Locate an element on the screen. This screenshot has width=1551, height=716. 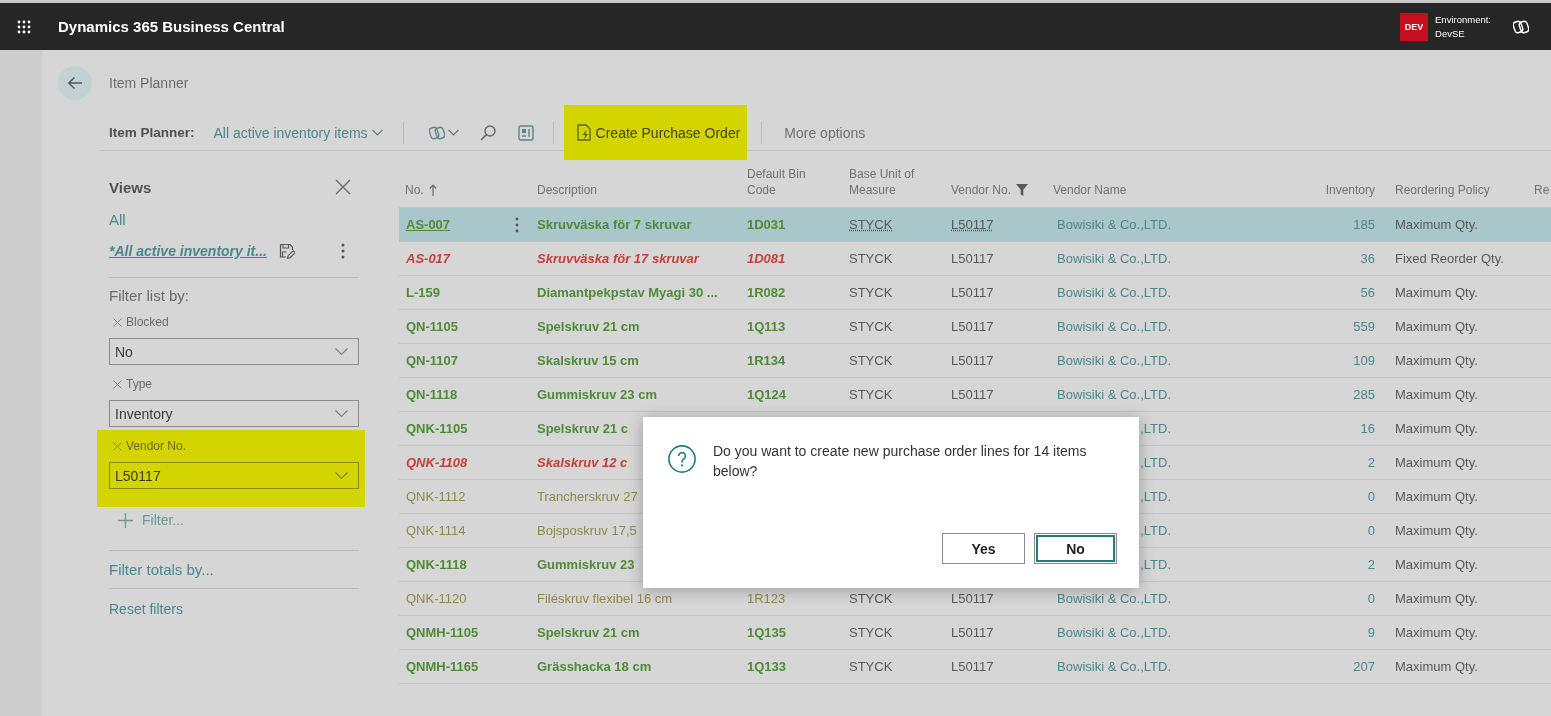
inventory-link: 56 is located at coordinates (1367, 292).